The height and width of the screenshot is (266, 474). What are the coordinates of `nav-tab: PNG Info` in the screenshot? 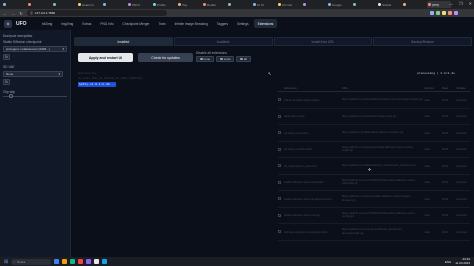 It's located at (106, 23).